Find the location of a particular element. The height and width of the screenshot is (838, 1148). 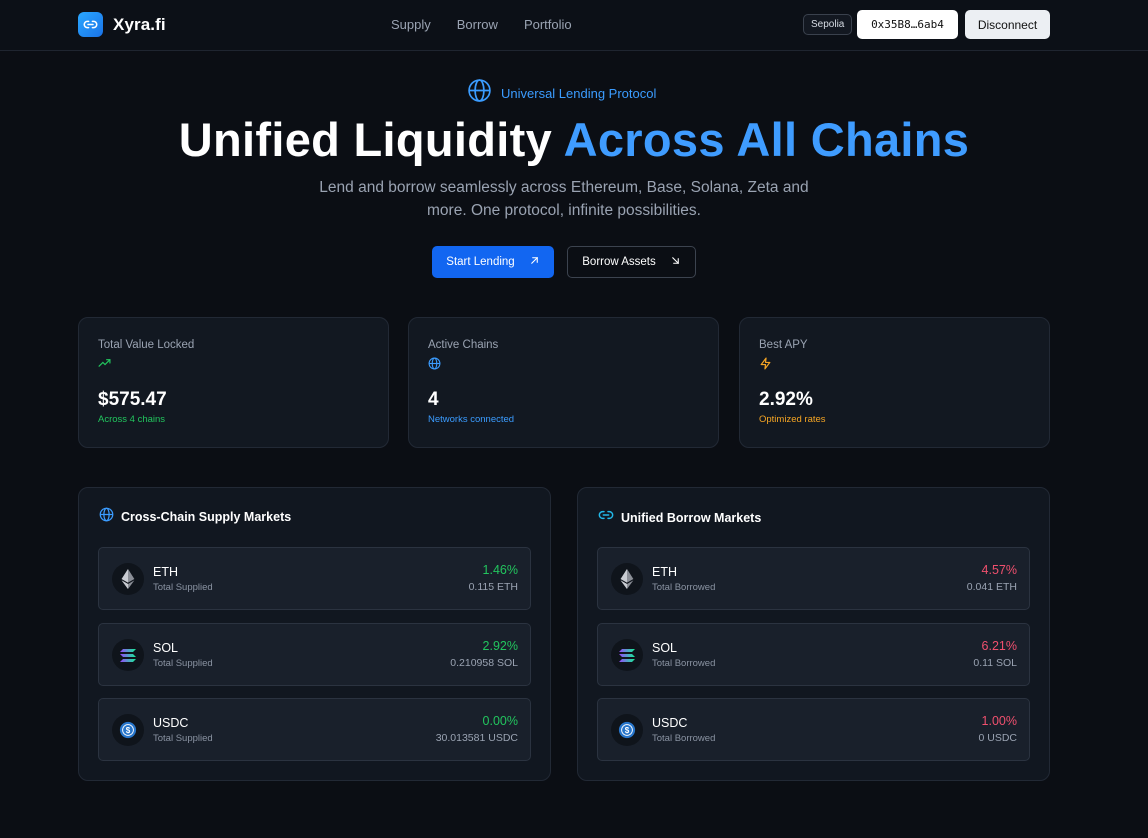

stat-value: 4 is located at coordinates (433, 399).